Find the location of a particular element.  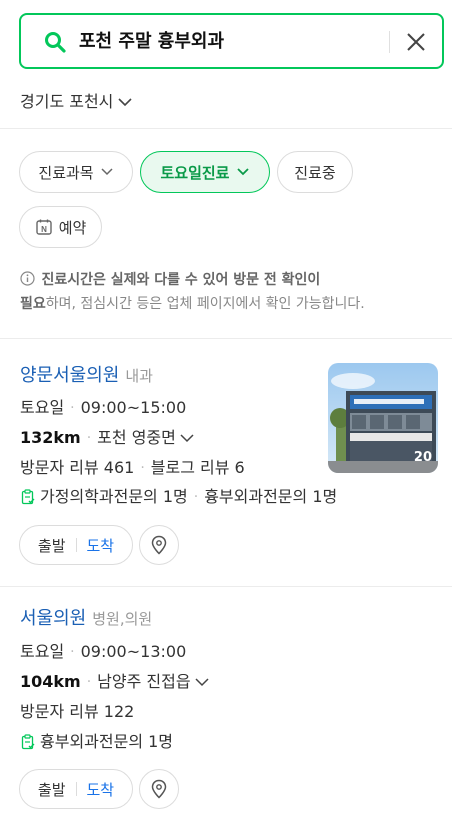

filter-department: 진료과목 is located at coordinates (76, 172).